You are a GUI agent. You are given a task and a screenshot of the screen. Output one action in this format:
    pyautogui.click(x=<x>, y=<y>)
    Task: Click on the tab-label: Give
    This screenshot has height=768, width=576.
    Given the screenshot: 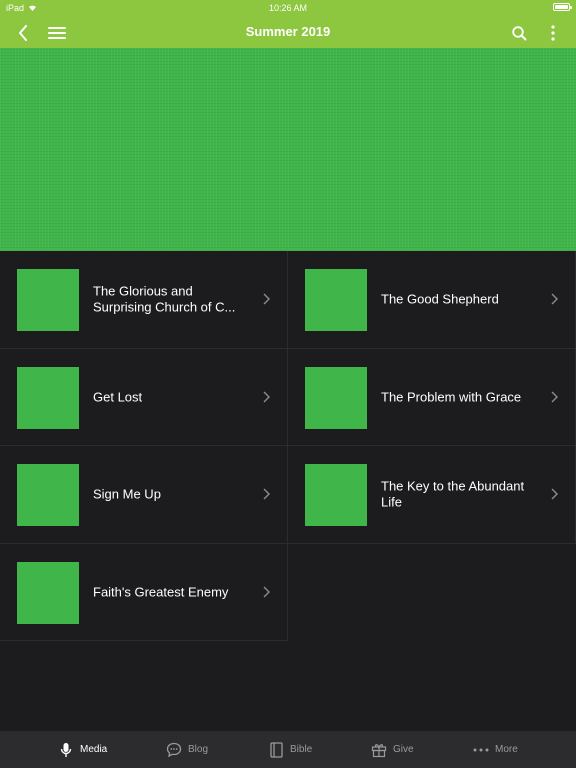 What is the action you would take?
    pyautogui.click(x=403, y=749)
    